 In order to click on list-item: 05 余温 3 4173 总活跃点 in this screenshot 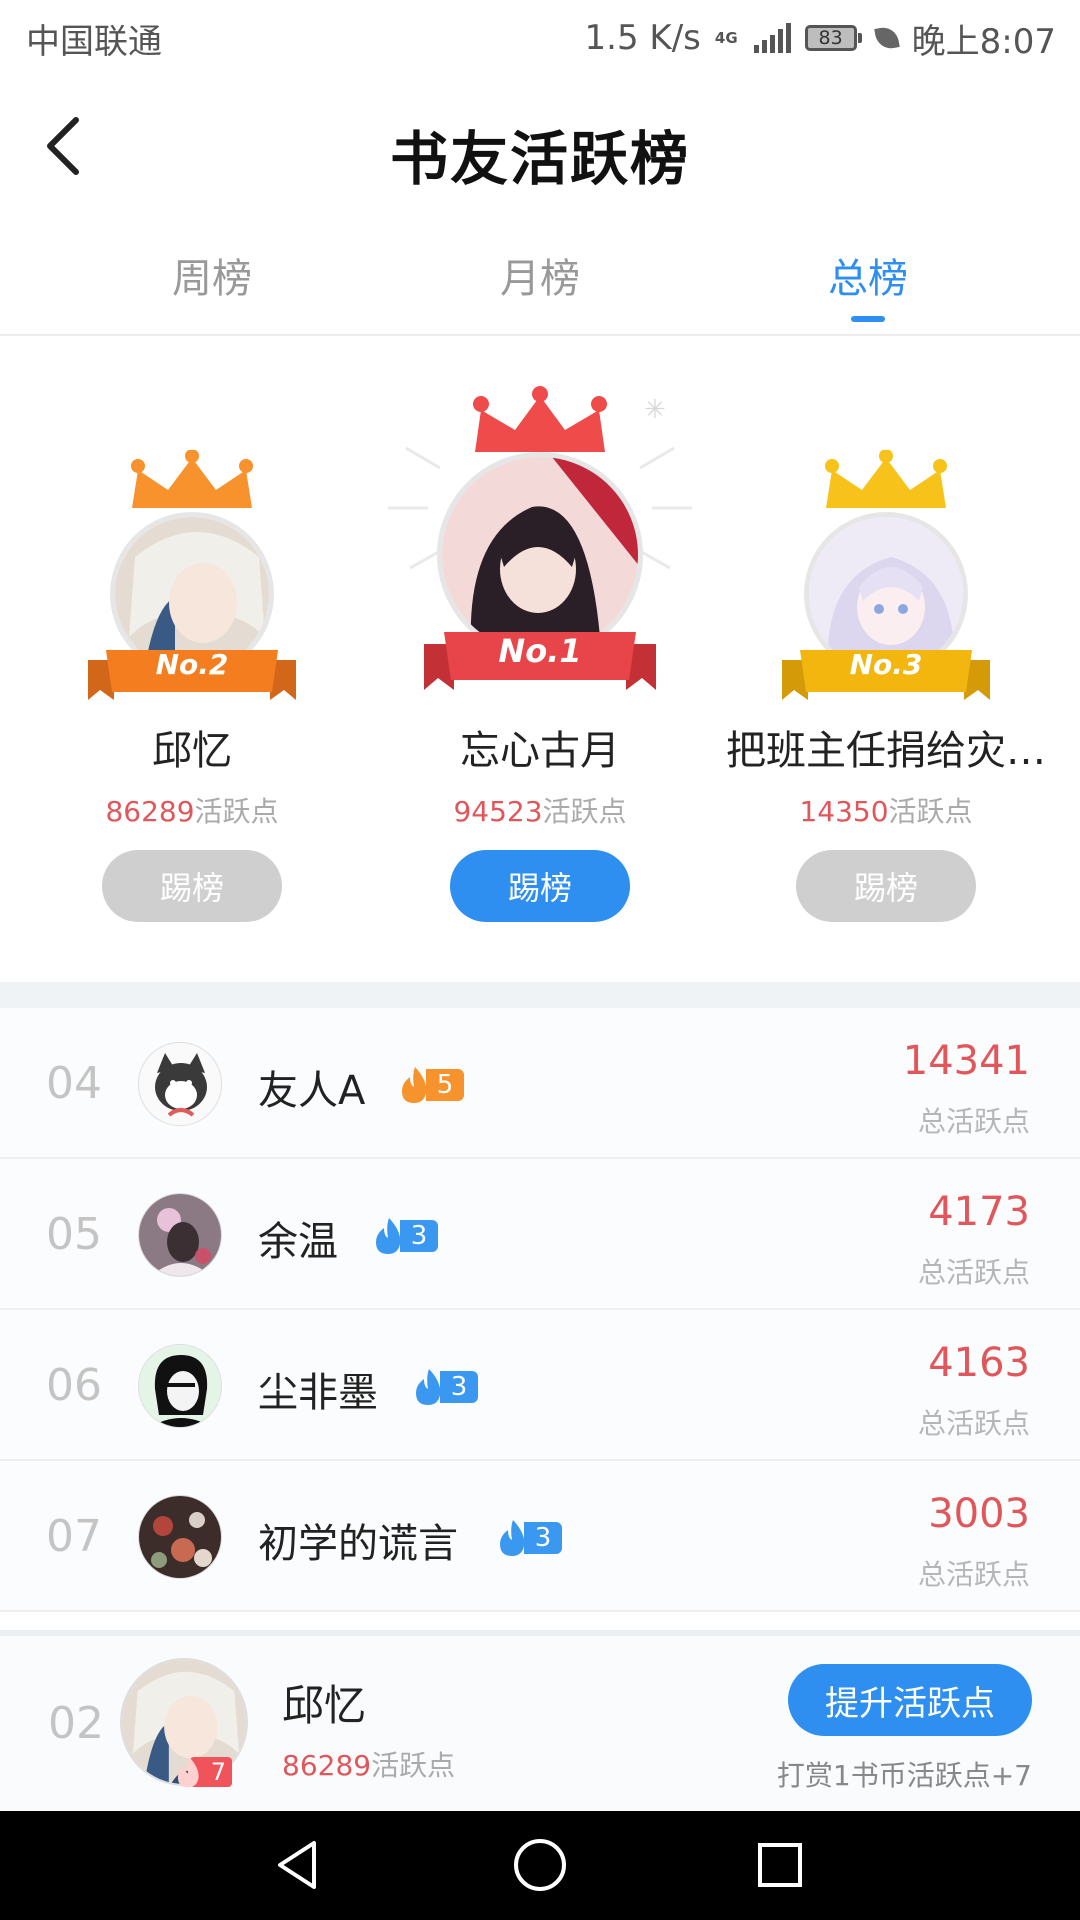, I will do `click(540, 1234)`.